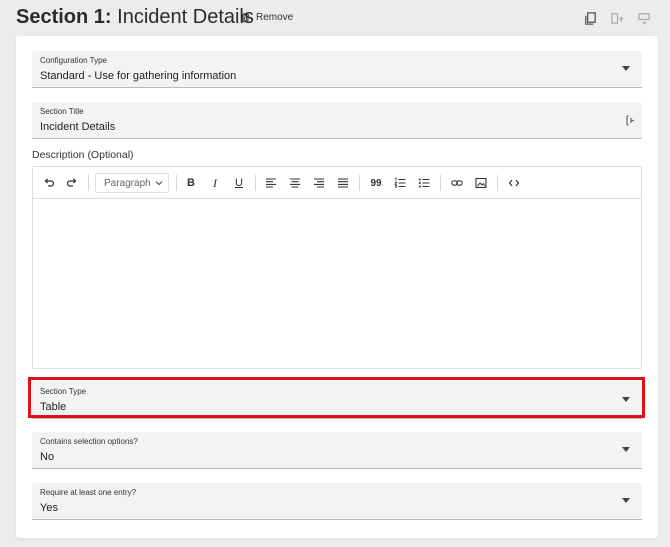 This screenshot has height=547, width=670. I want to click on editor-toolbar: Paragraph B I U 99, so click(337, 183).